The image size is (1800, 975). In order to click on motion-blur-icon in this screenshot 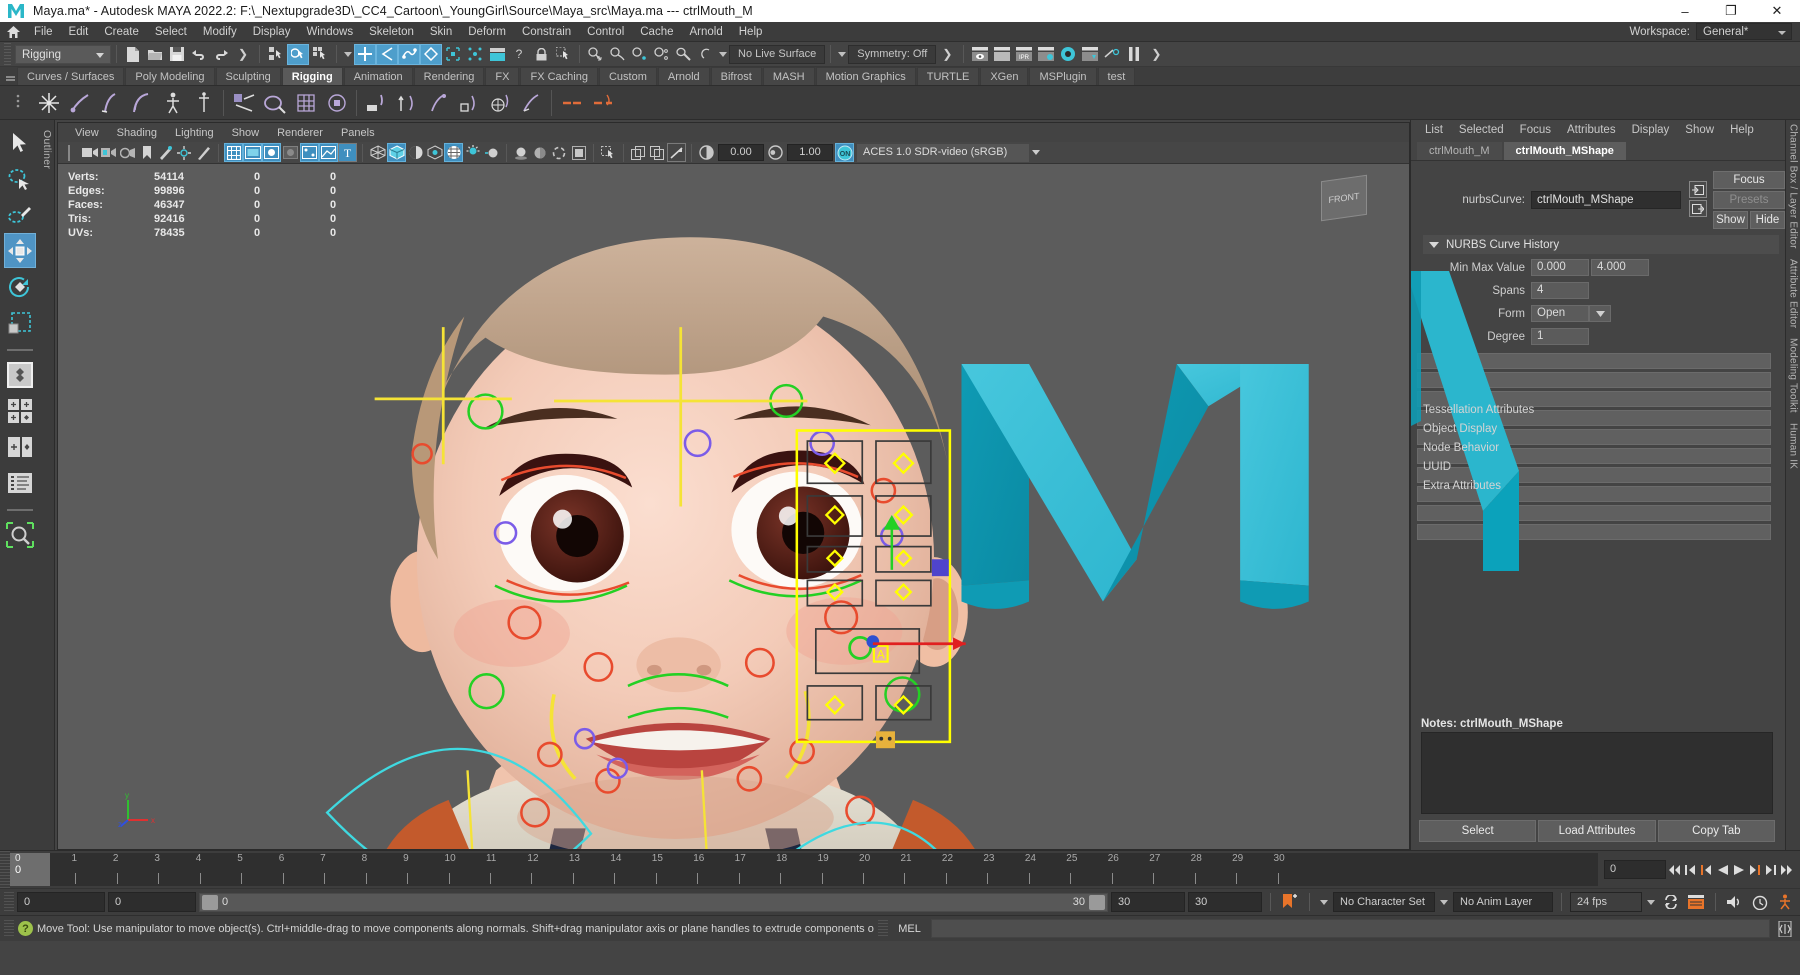, I will do `click(559, 152)`.